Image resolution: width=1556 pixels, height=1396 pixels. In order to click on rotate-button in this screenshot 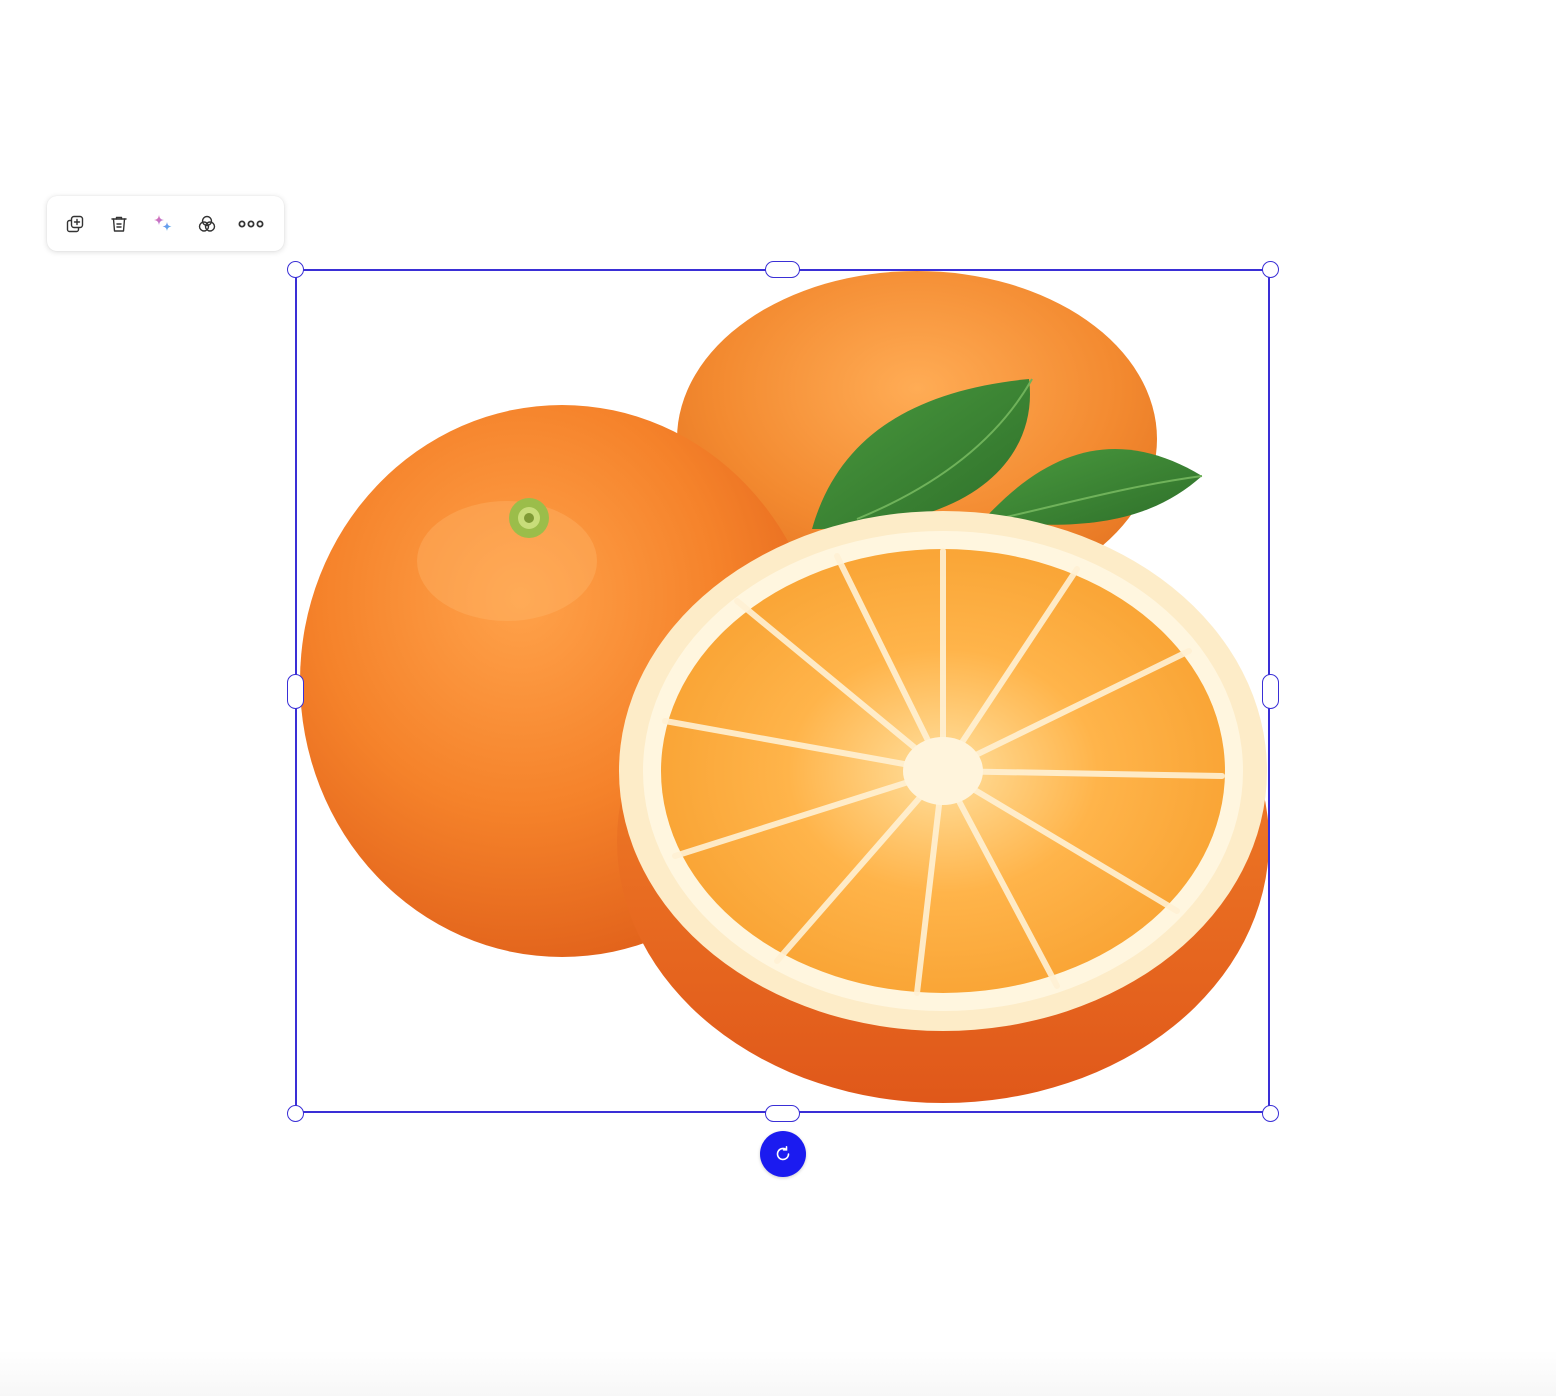, I will do `click(783, 1154)`.